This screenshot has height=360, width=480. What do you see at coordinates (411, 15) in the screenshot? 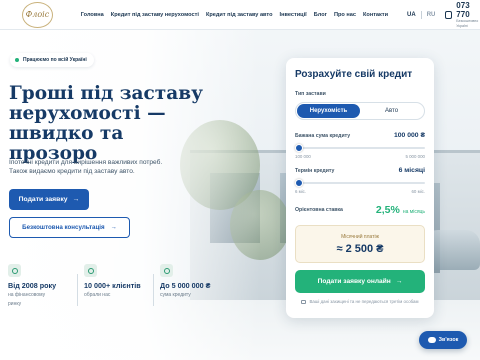
I see `lang-ua: UA` at bounding box center [411, 15].